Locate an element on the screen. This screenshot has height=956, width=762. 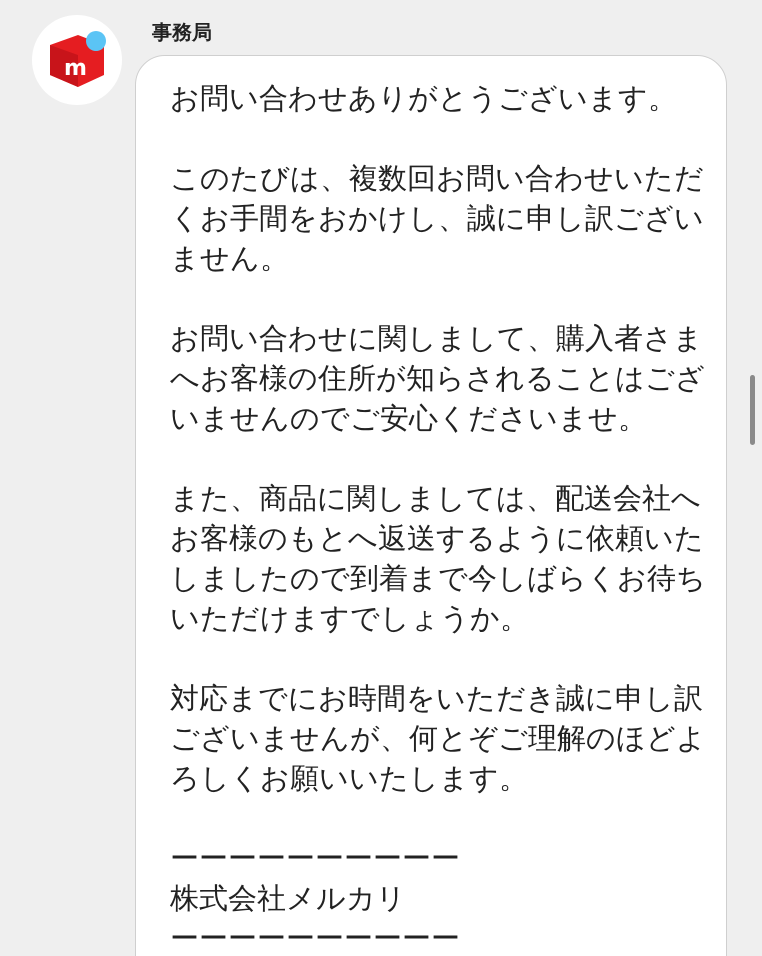
sender-name: 事務局 is located at coordinates (182, 32).